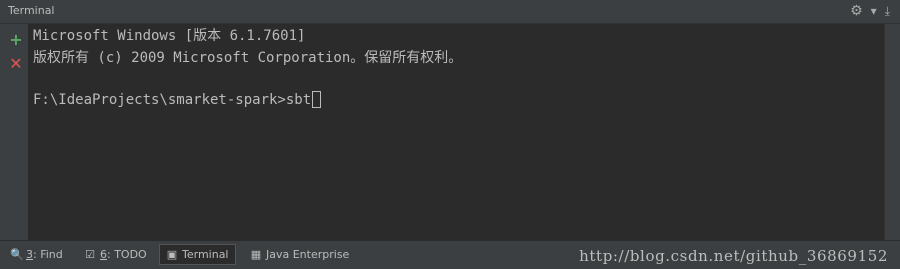  I want to click on header-actions: ⚙ ▾ ⤓, so click(870, 11).